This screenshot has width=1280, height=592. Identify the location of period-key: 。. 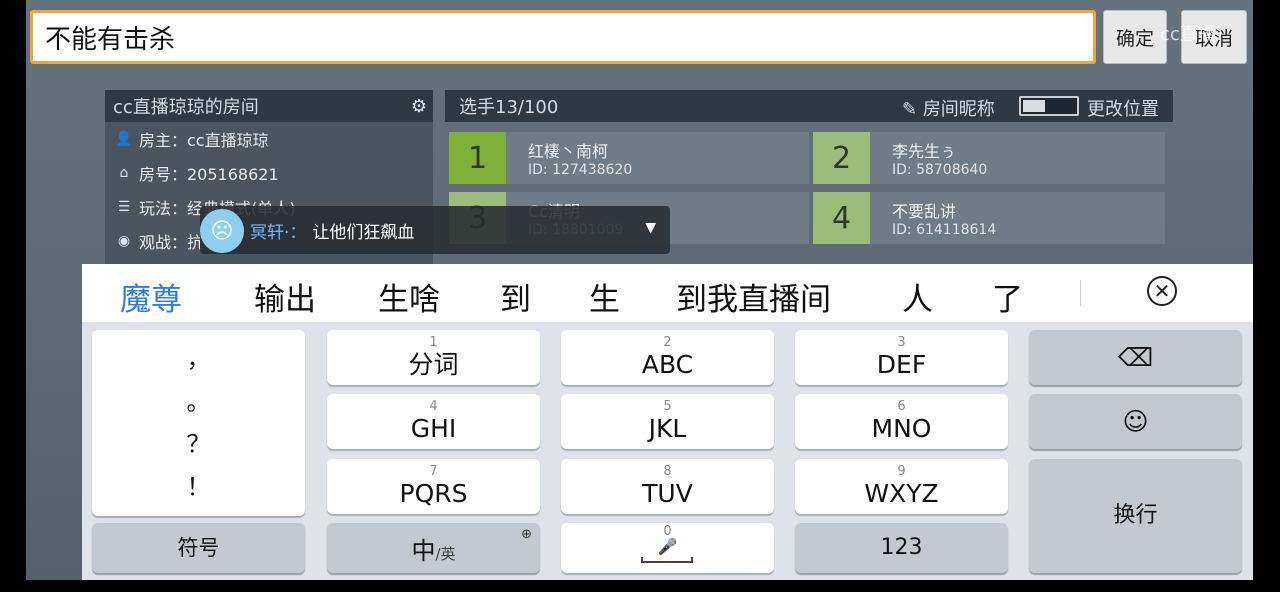
(199, 402).